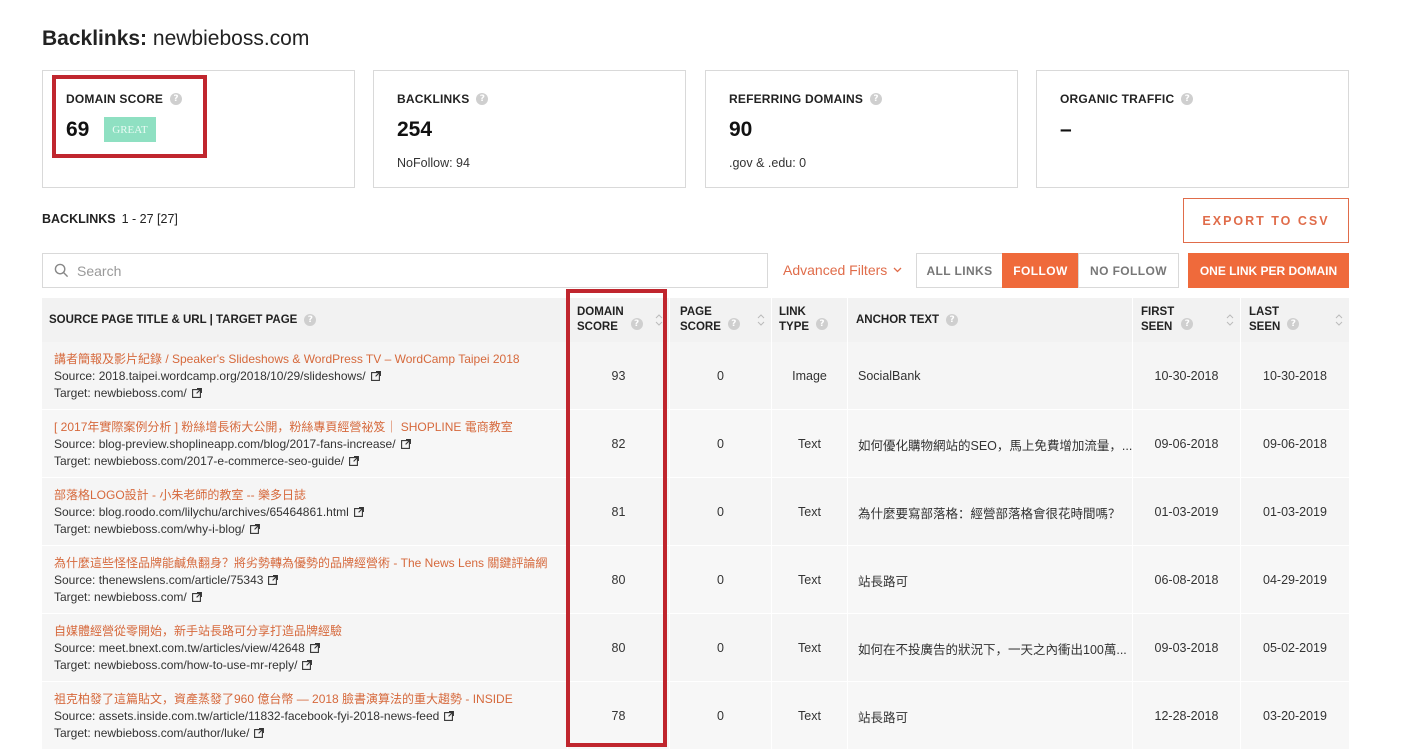 The width and height of the screenshot is (1409, 753). I want to click on page-title-label: Backlinks:, so click(95, 38).